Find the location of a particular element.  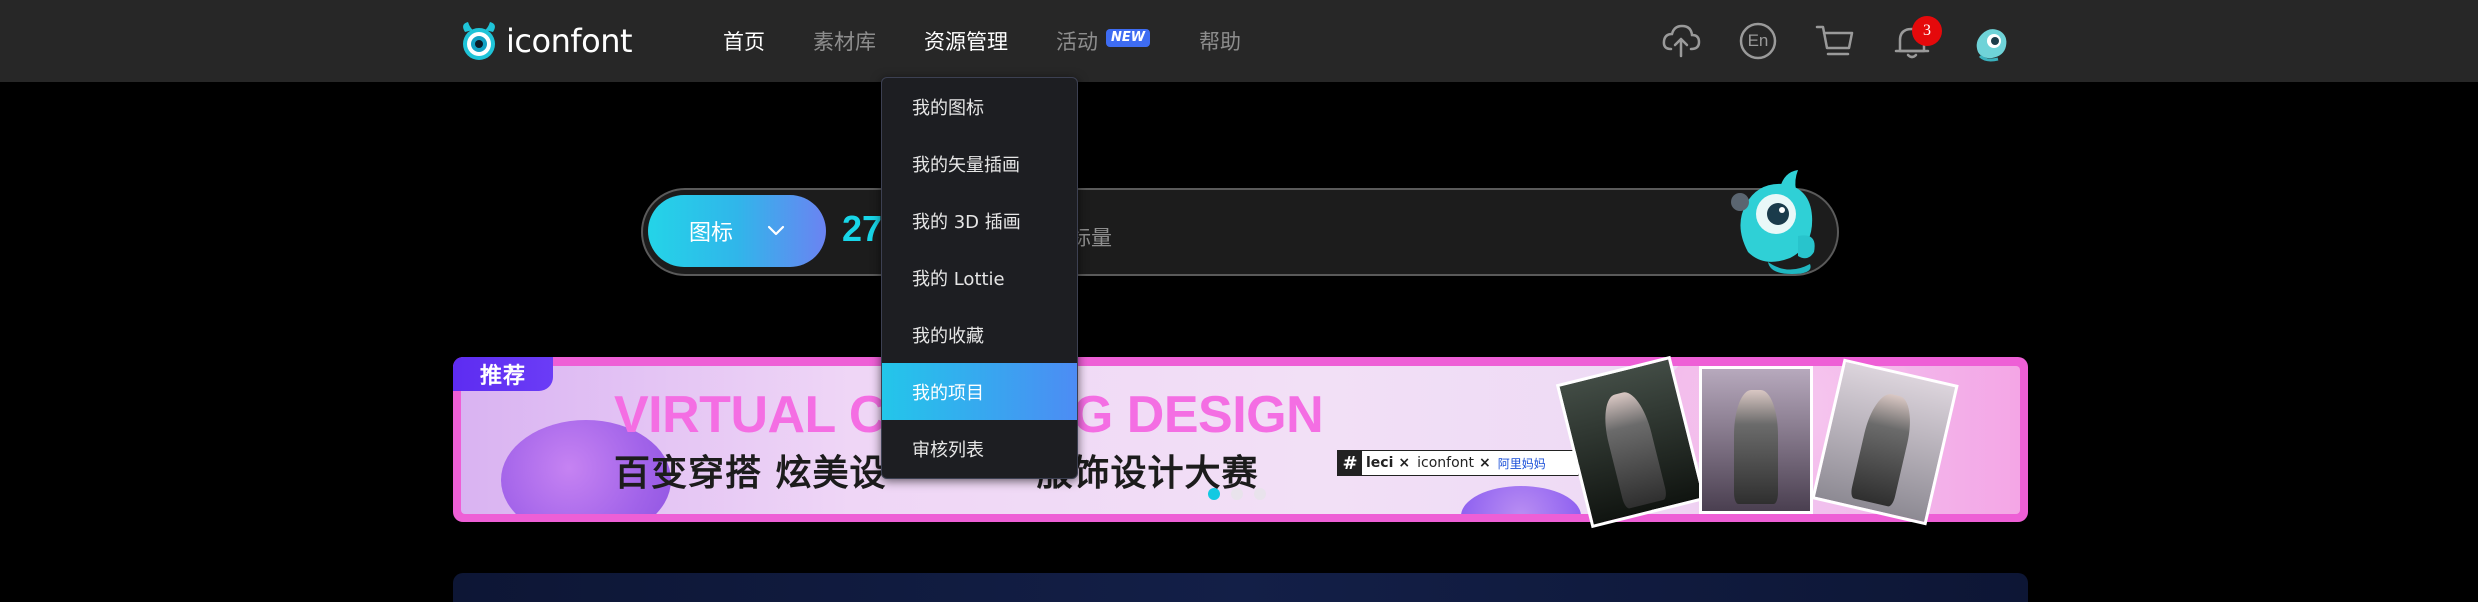

content-panel-top is located at coordinates (1240, 587).